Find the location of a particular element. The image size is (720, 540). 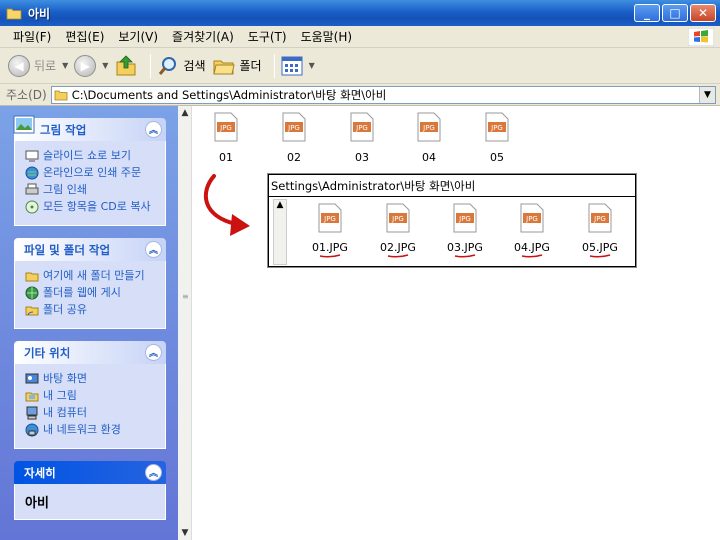

panel-header: 그림 작업 ︽ is located at coordinates (89, 128).